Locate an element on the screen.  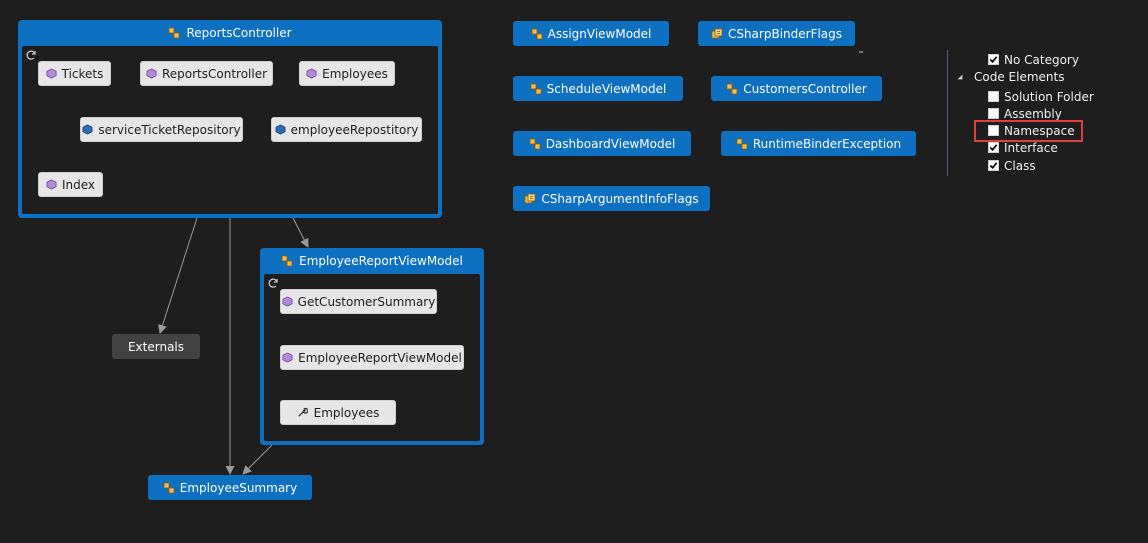
class-runtime-binder-exception: RuntimeBinderException is located at coordinates (818, 143).